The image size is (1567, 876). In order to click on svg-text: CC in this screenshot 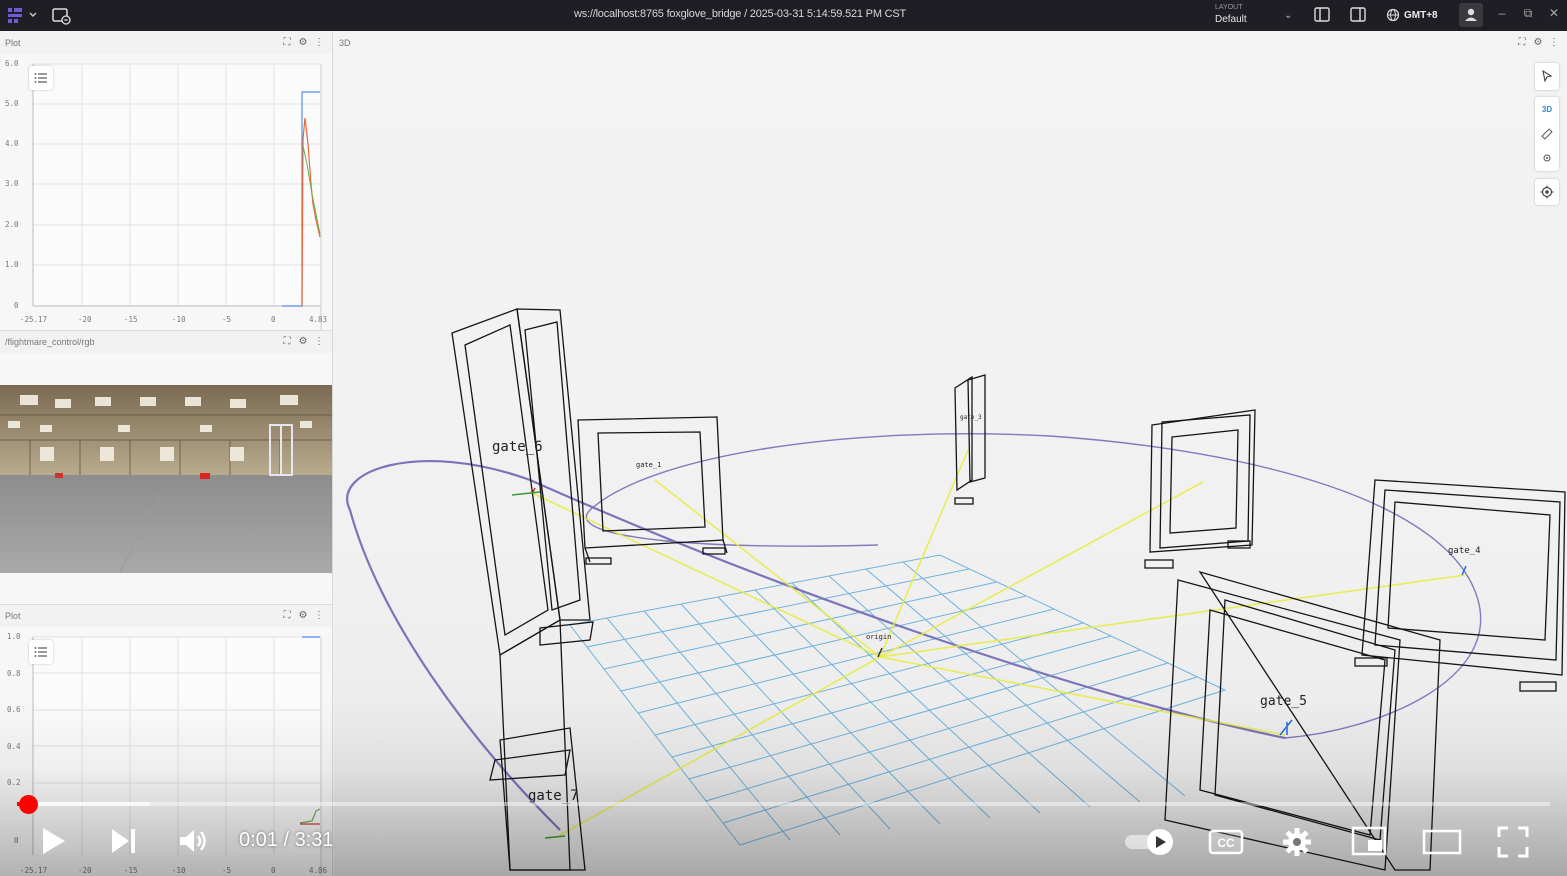, I will do `click(1226, 843)`.